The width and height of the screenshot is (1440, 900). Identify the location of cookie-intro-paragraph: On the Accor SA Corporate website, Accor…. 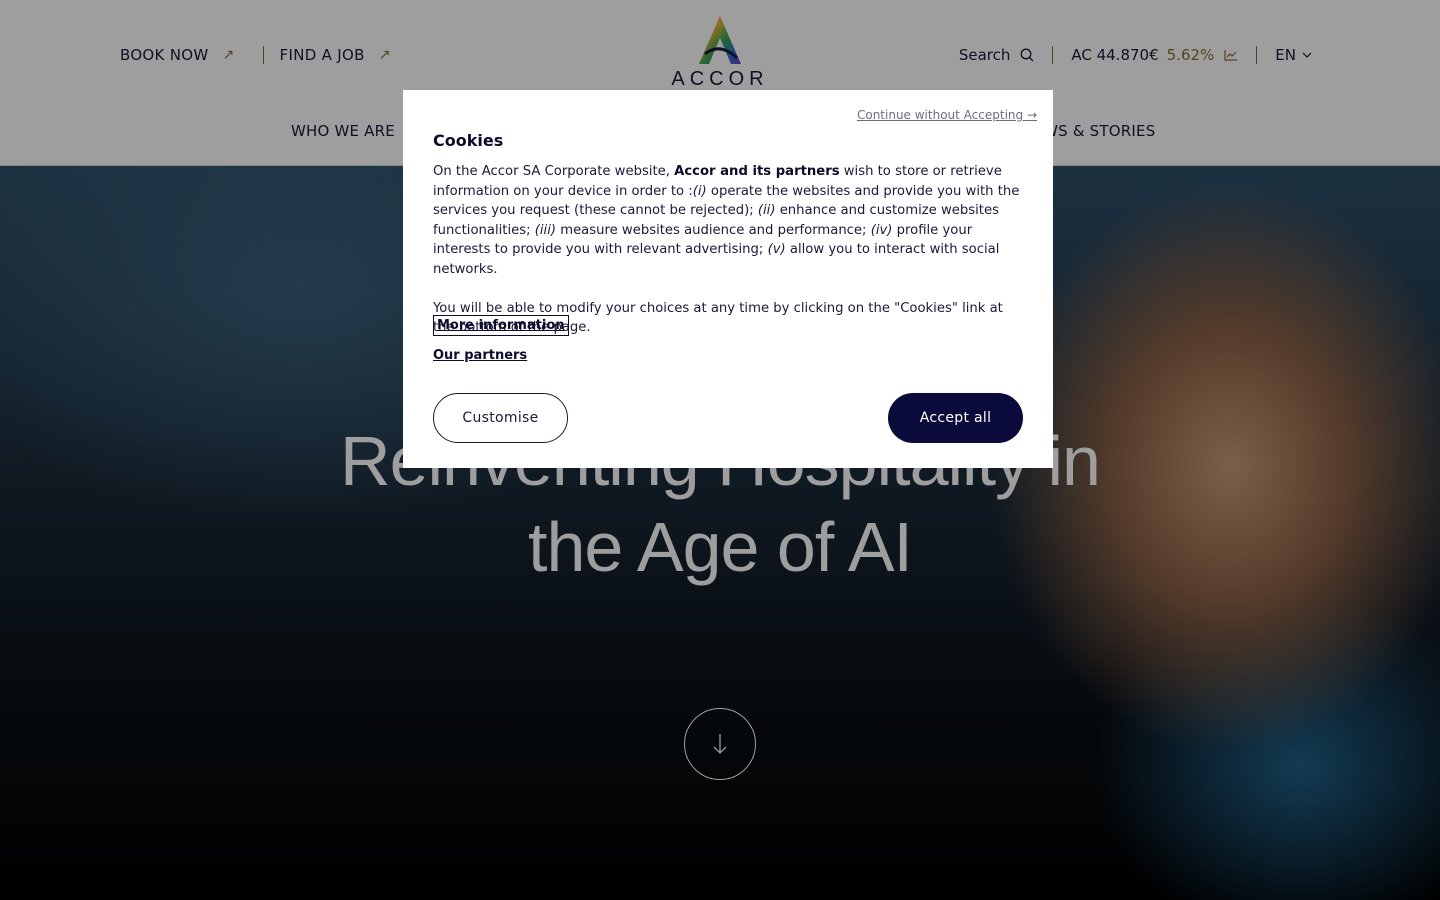
(729, 220).